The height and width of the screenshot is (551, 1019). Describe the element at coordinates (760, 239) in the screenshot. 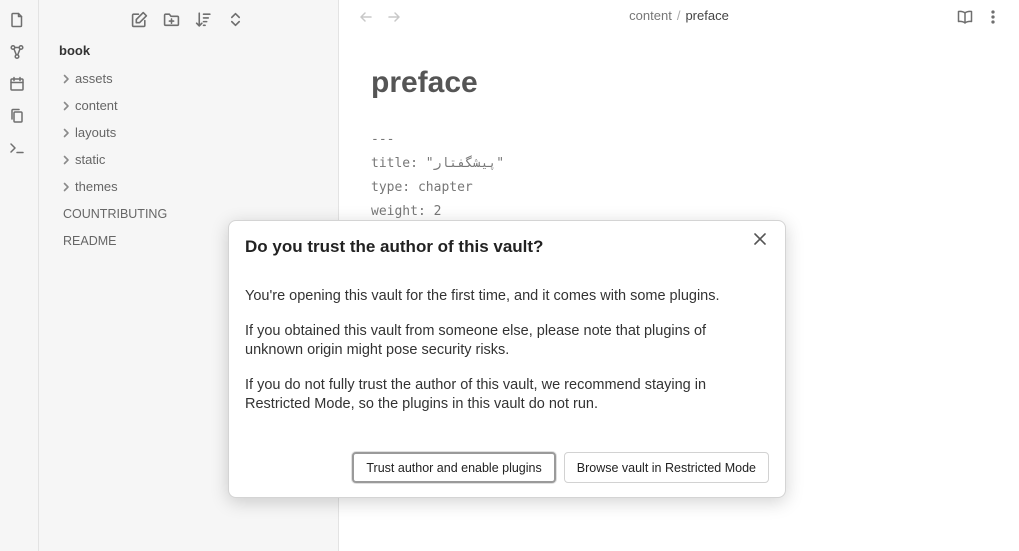

I see `close-icon` at that location.